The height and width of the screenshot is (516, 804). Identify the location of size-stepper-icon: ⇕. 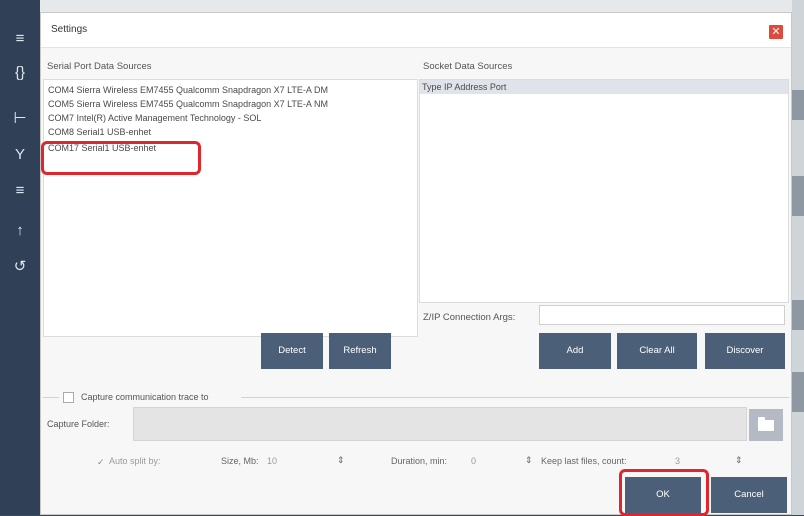
(341, 460).